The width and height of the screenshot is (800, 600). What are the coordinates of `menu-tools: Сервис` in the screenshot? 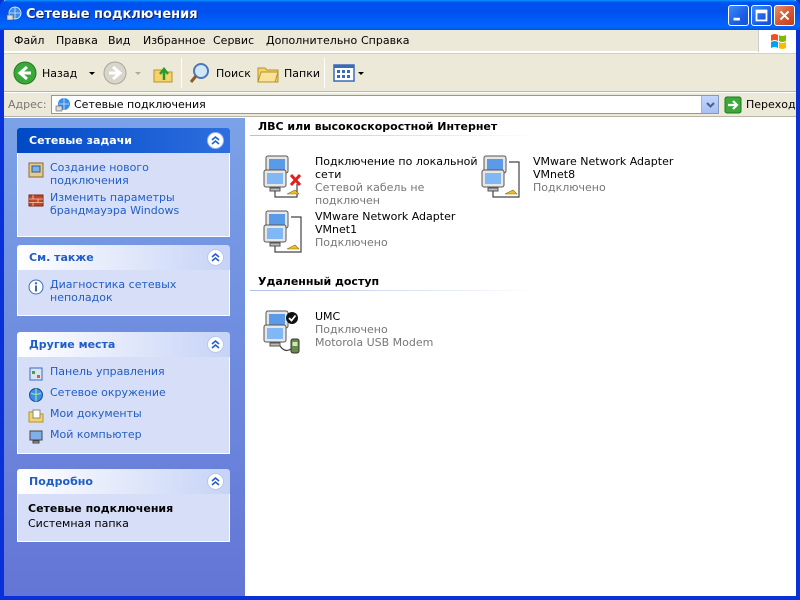 It's located at (233, 40).